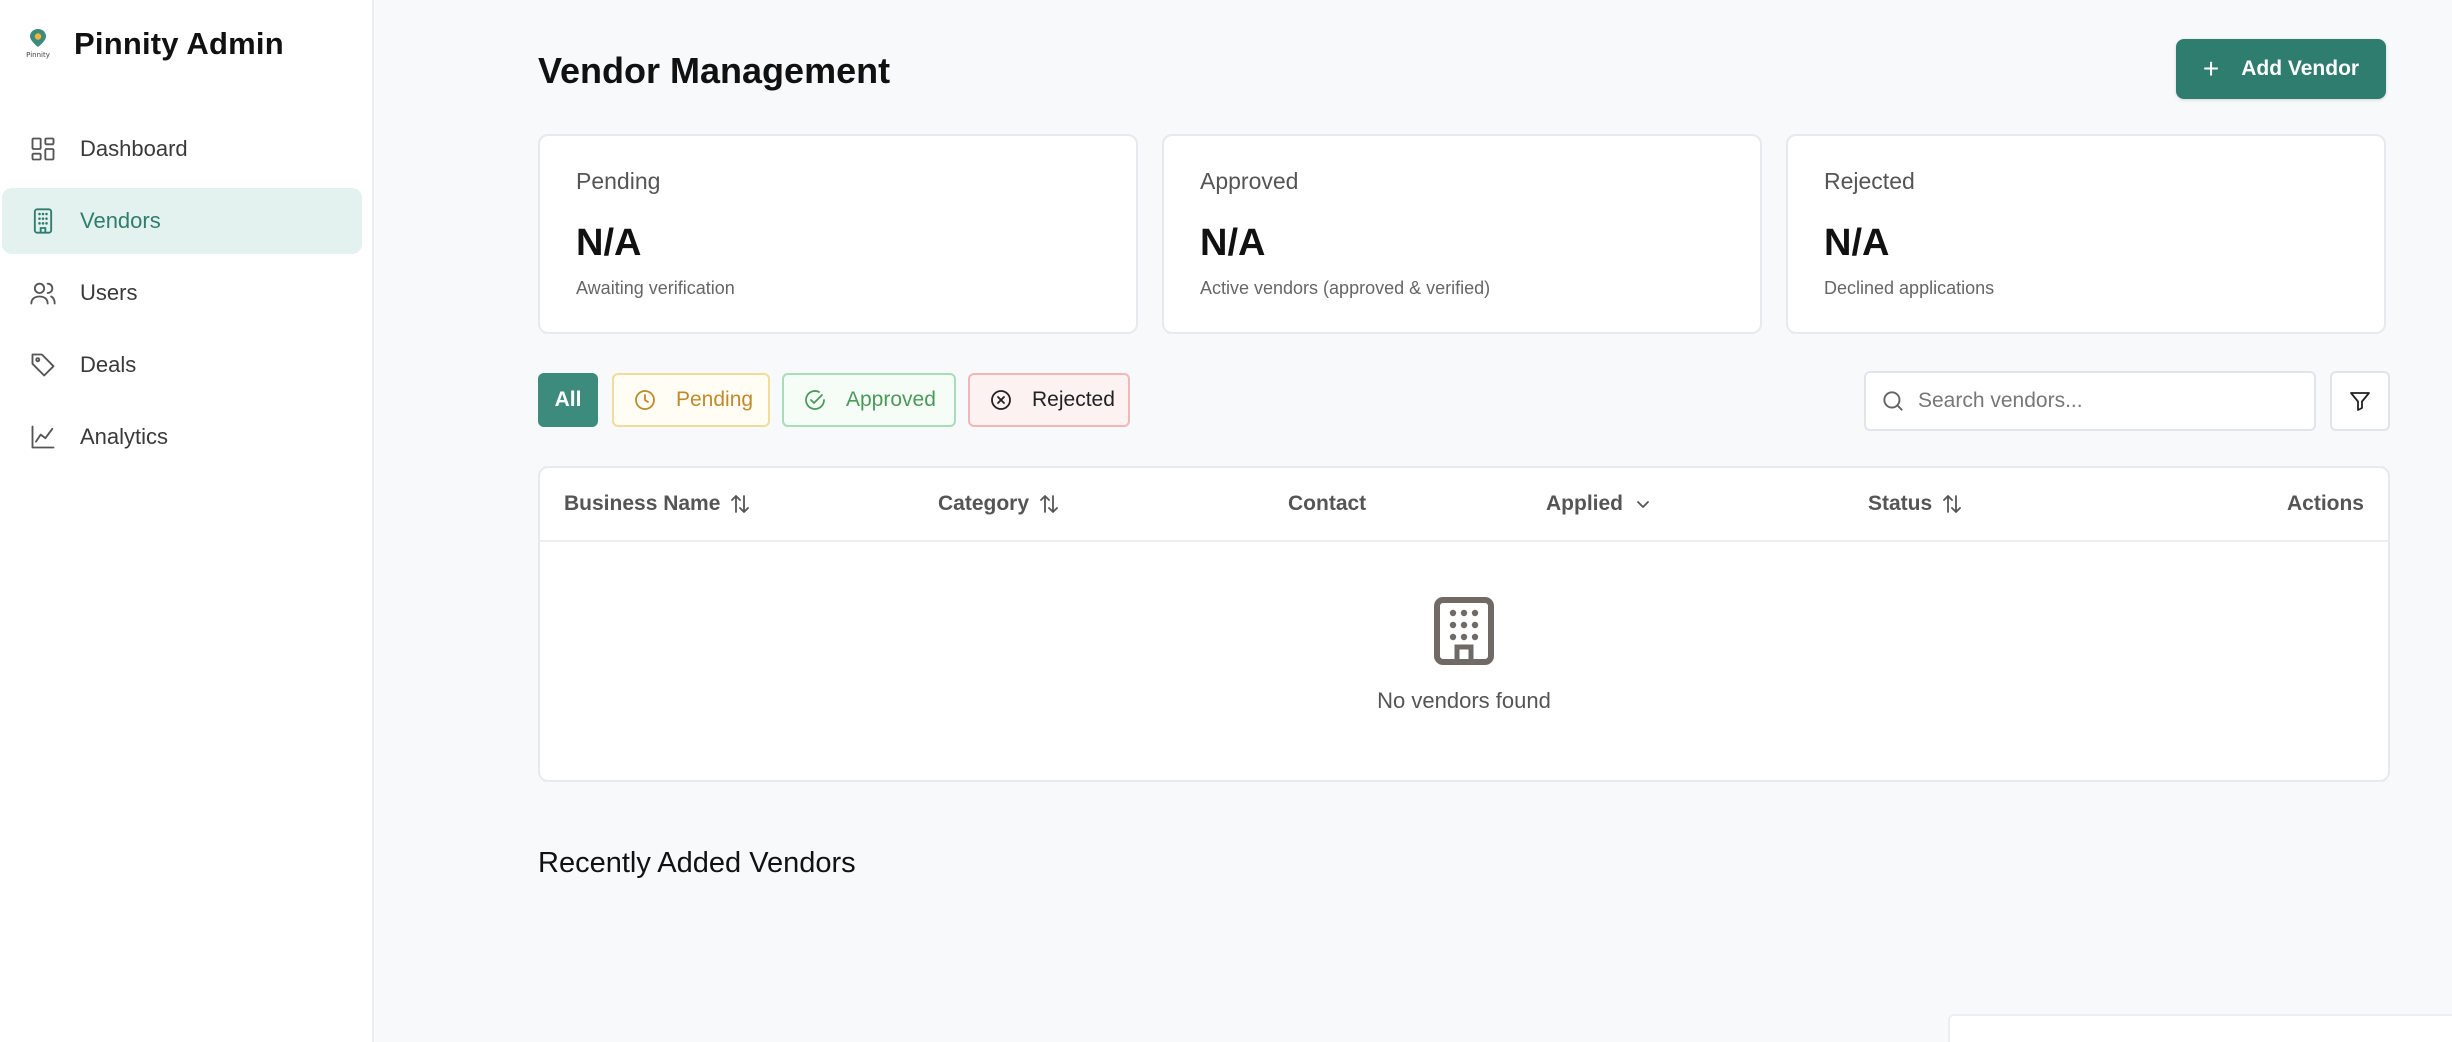 The width and height of the screenshot is (2452, 1042). Describe the element at coordinates (2086, 234) in the screenshot. I see `stat-card-rejected: Rejected N/A Declined applications` at that location.